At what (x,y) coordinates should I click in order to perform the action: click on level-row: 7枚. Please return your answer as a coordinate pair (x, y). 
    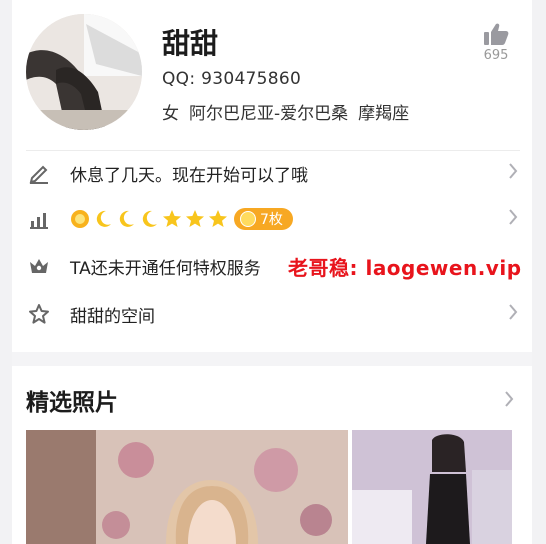
    Looking at the image, I should click on (272, 219).